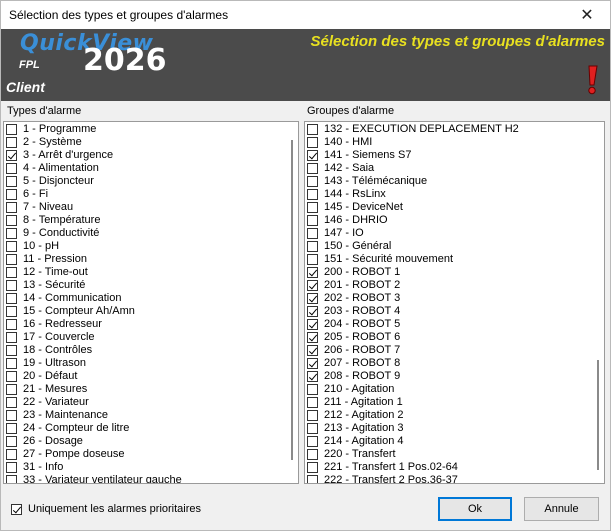 Image resolution: width=611 pixels, height=531 pixels. I want to click on type-item: 22 - Variateur, so click(151, 402).